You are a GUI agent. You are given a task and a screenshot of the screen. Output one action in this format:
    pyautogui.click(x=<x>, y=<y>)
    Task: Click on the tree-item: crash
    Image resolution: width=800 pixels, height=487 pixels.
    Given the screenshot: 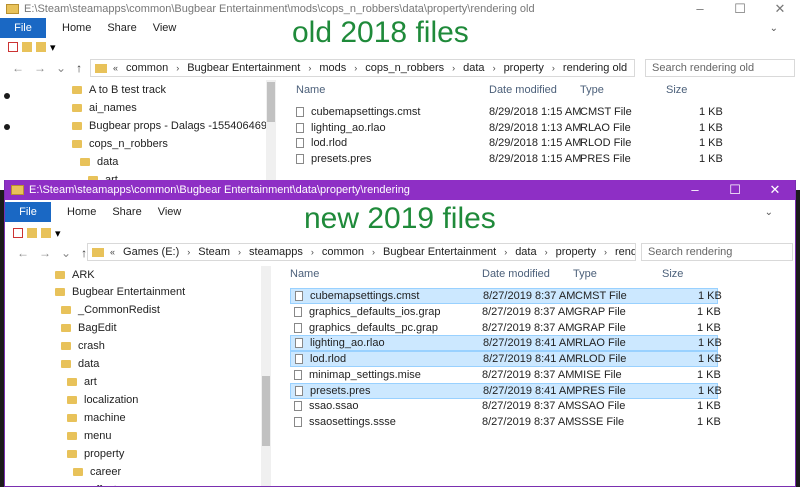 What is the action you would take?
    pyautogui.click(x=83, y=345)
    